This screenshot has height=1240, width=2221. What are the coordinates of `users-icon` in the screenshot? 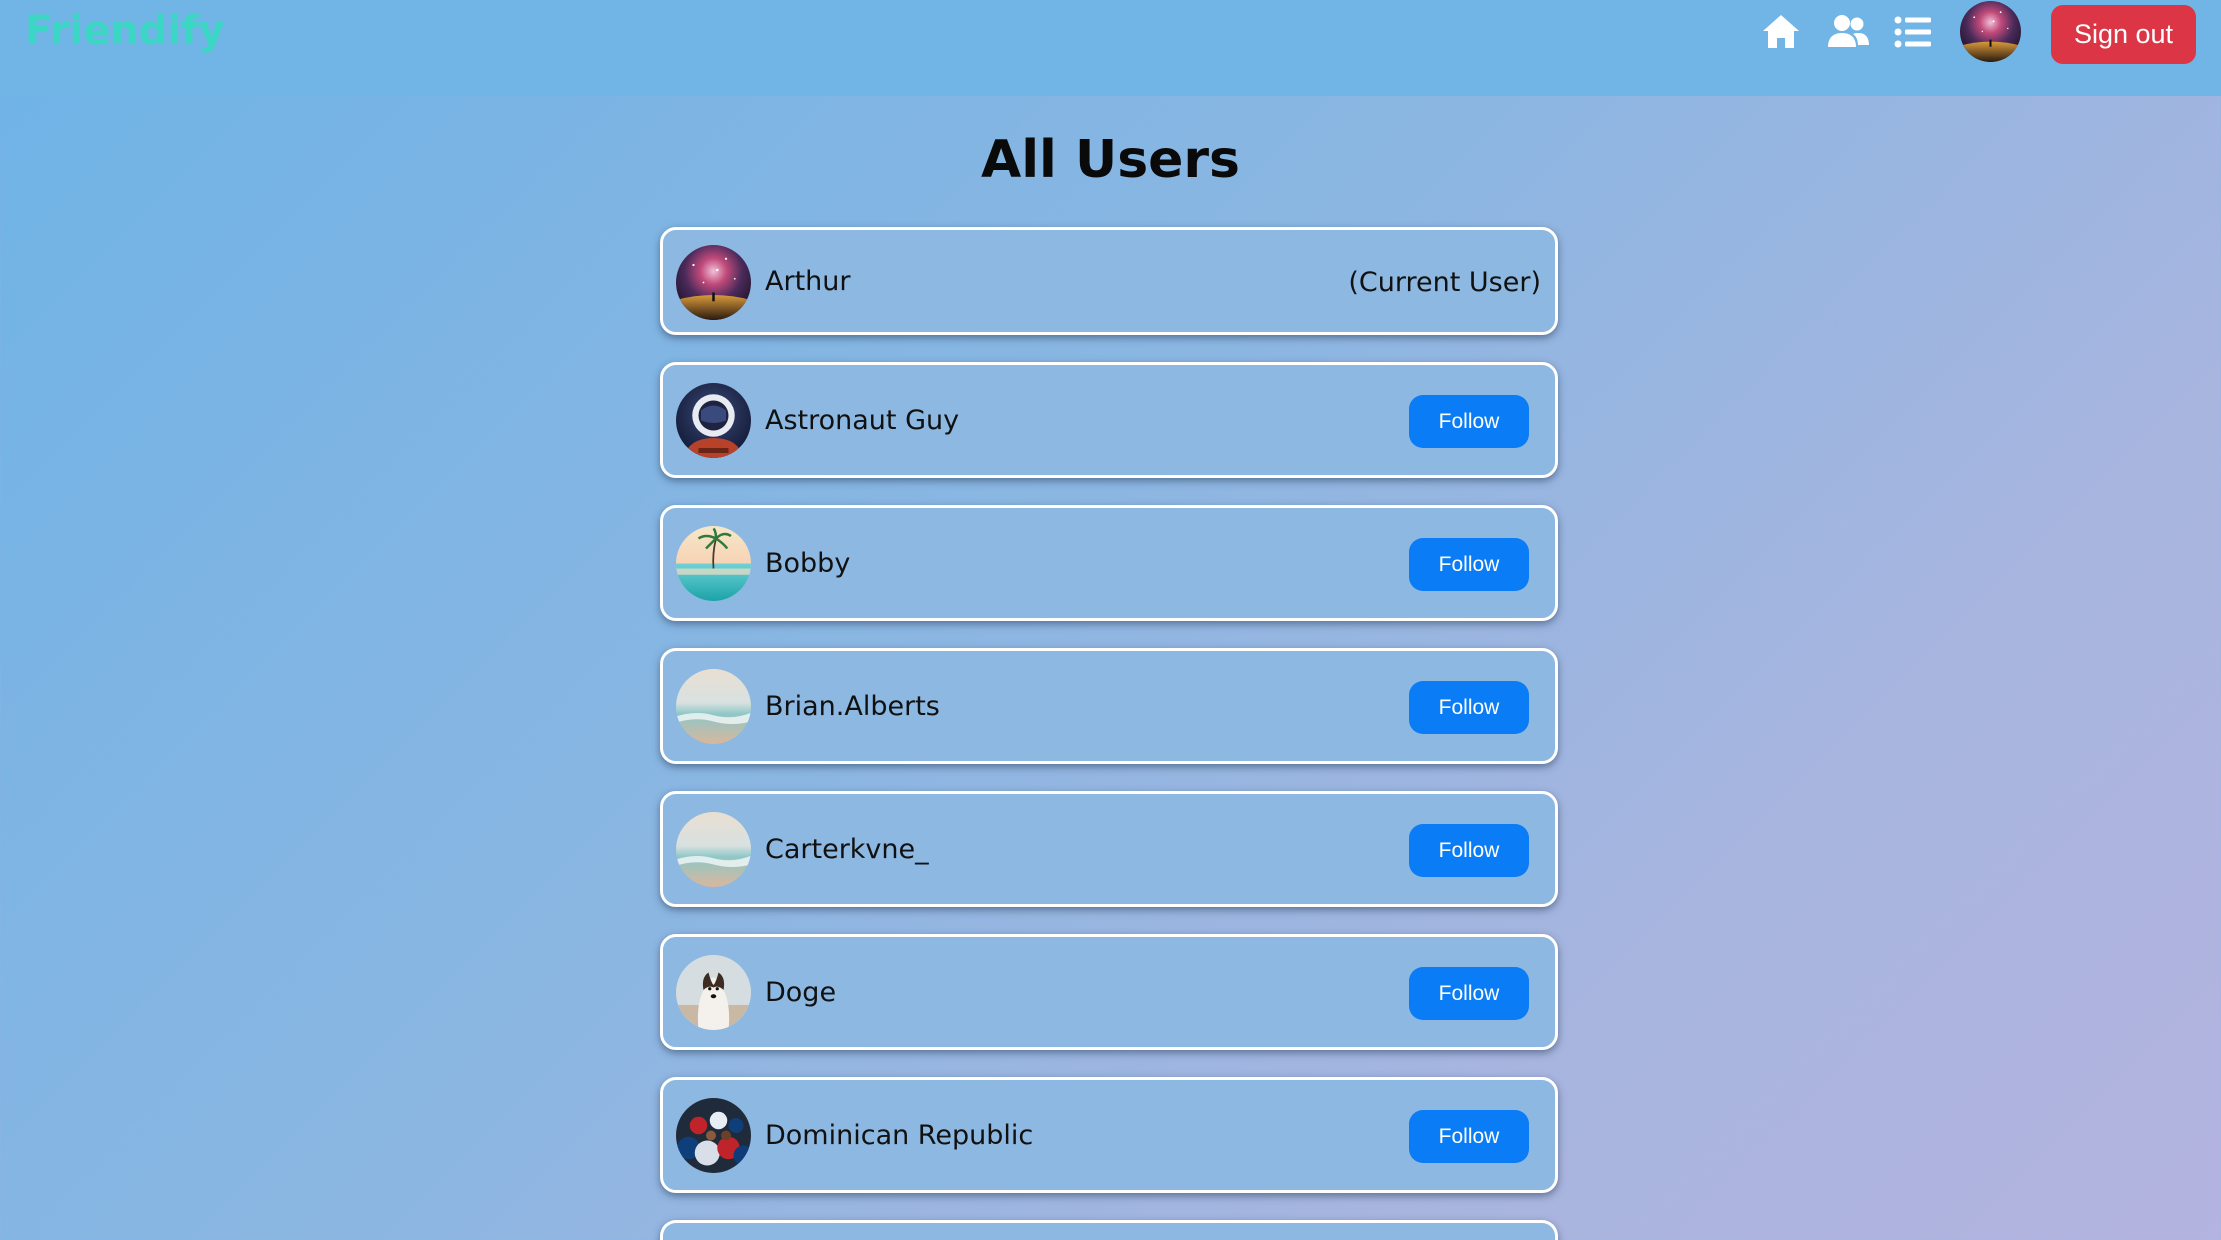 It's located at (1848, 32).